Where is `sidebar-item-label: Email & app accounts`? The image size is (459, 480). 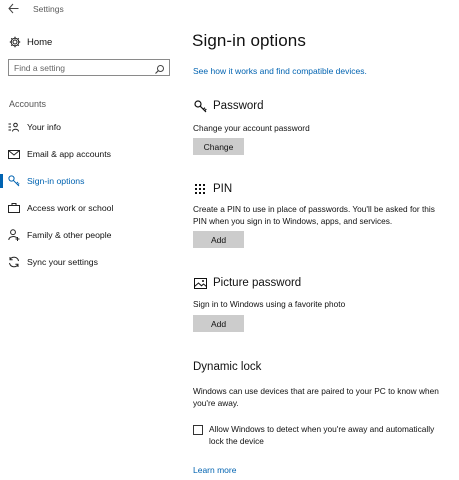 sidebar-item-label: Email & app accounts is located at coordinates (69, 154).